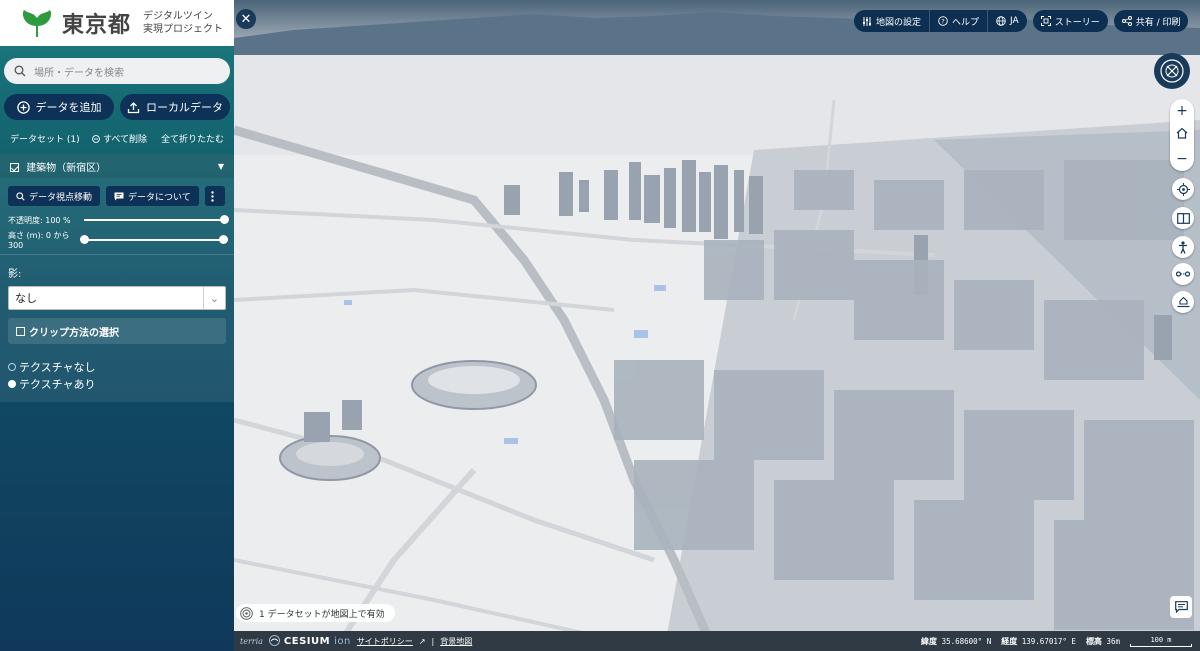 This screenshot has height=651, width=1200. I want to click on kebab-menu-icon, so click(212, 196).